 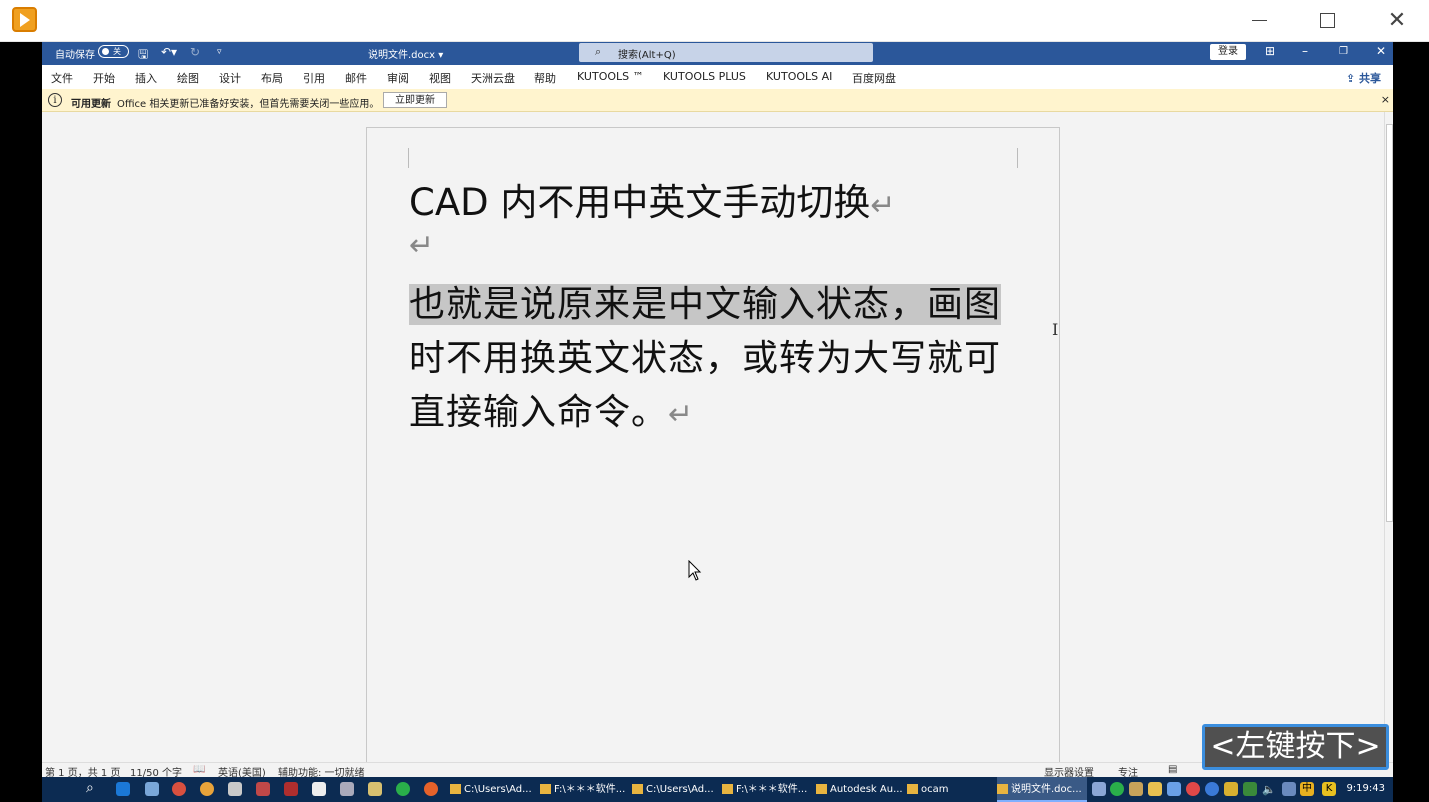 What do you see at coordinates (1389, 323) in the screenshot?
I see `scrollbar-thumb` at bounding box center [1389, 323].